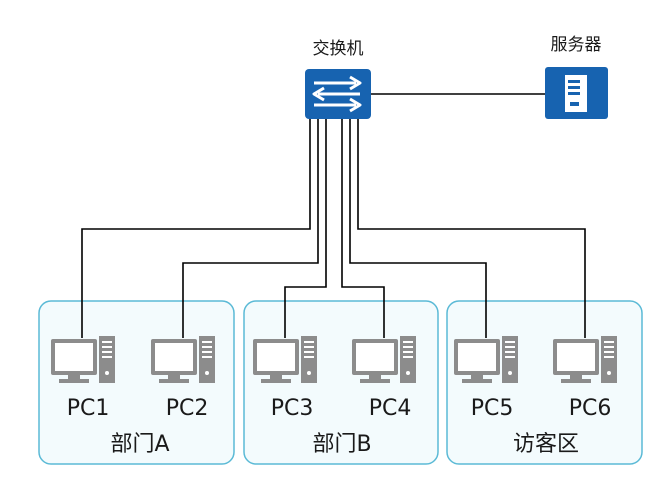  I want to click on server-node: 服务器, so click(576, 77).